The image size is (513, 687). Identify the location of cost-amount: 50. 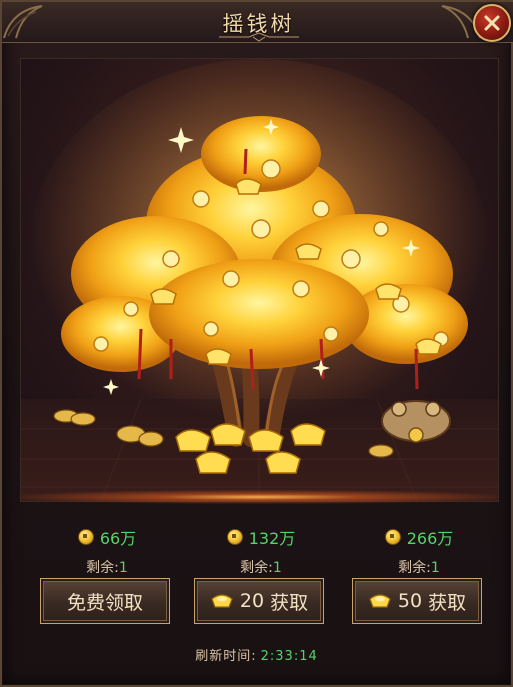
(410, 601).